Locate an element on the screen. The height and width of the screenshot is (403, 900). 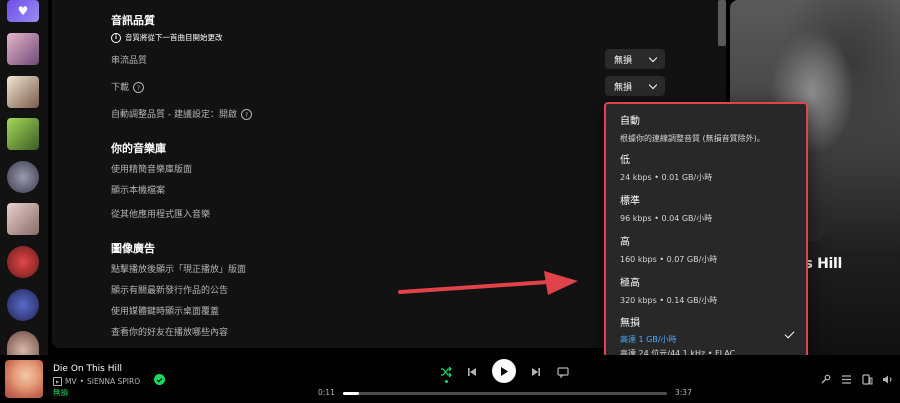
scrollbar-thumb is located at coordinates (722, 23).